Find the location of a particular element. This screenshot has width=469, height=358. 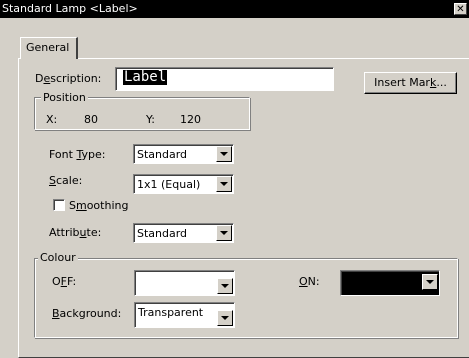

scale-value: 1x1 (Equal) is located at coordinates (169, 184).